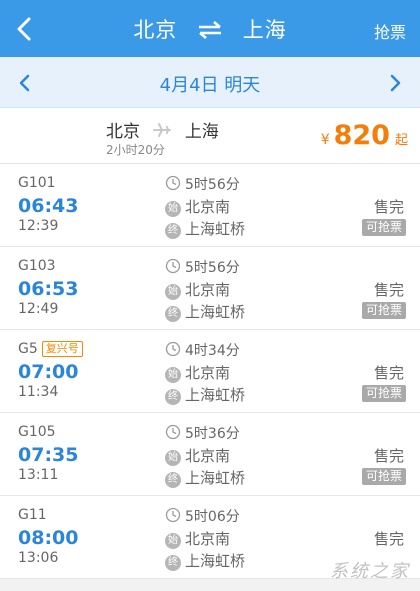 The image size is (420, 591). Describe the element at coordinates (202, 433) in the screenshot. I see `trip-duration: 5时36分` at that location.